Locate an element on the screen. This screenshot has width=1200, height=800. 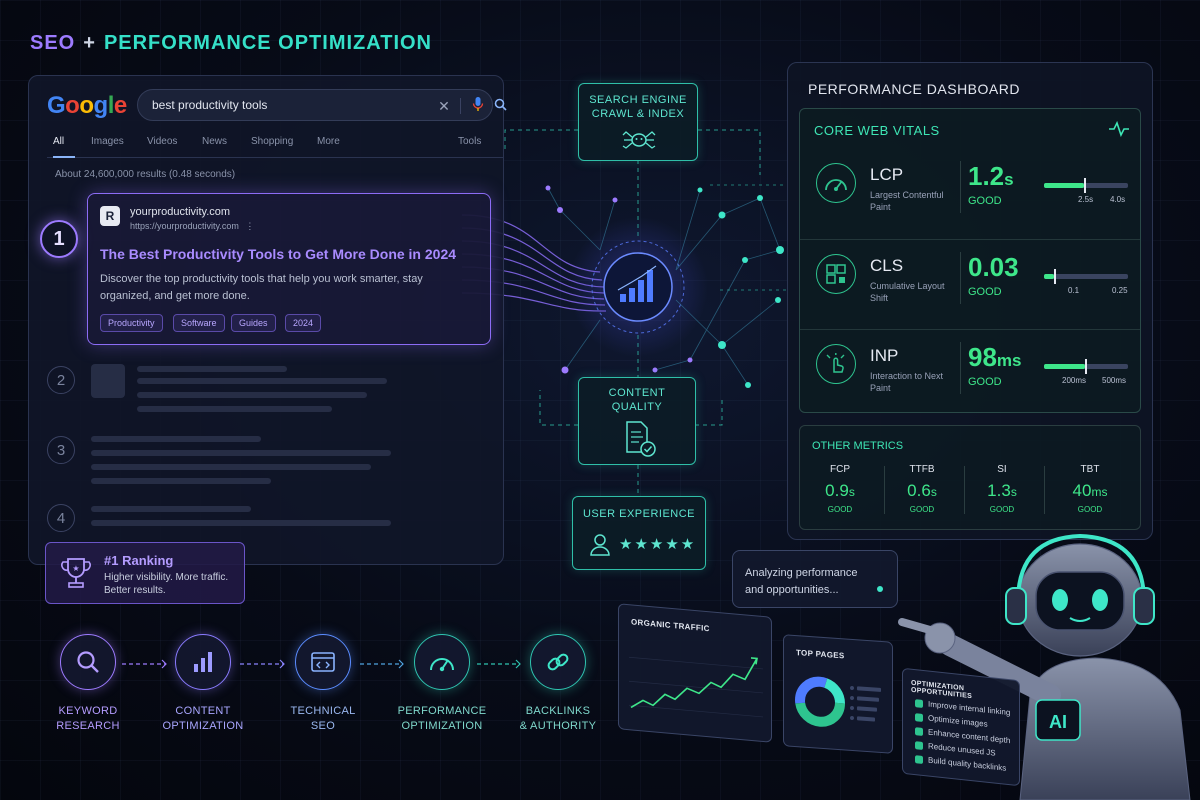
organic-traffic-card: ORGANIC TRAFFIC is located at coordinates (695, 673).